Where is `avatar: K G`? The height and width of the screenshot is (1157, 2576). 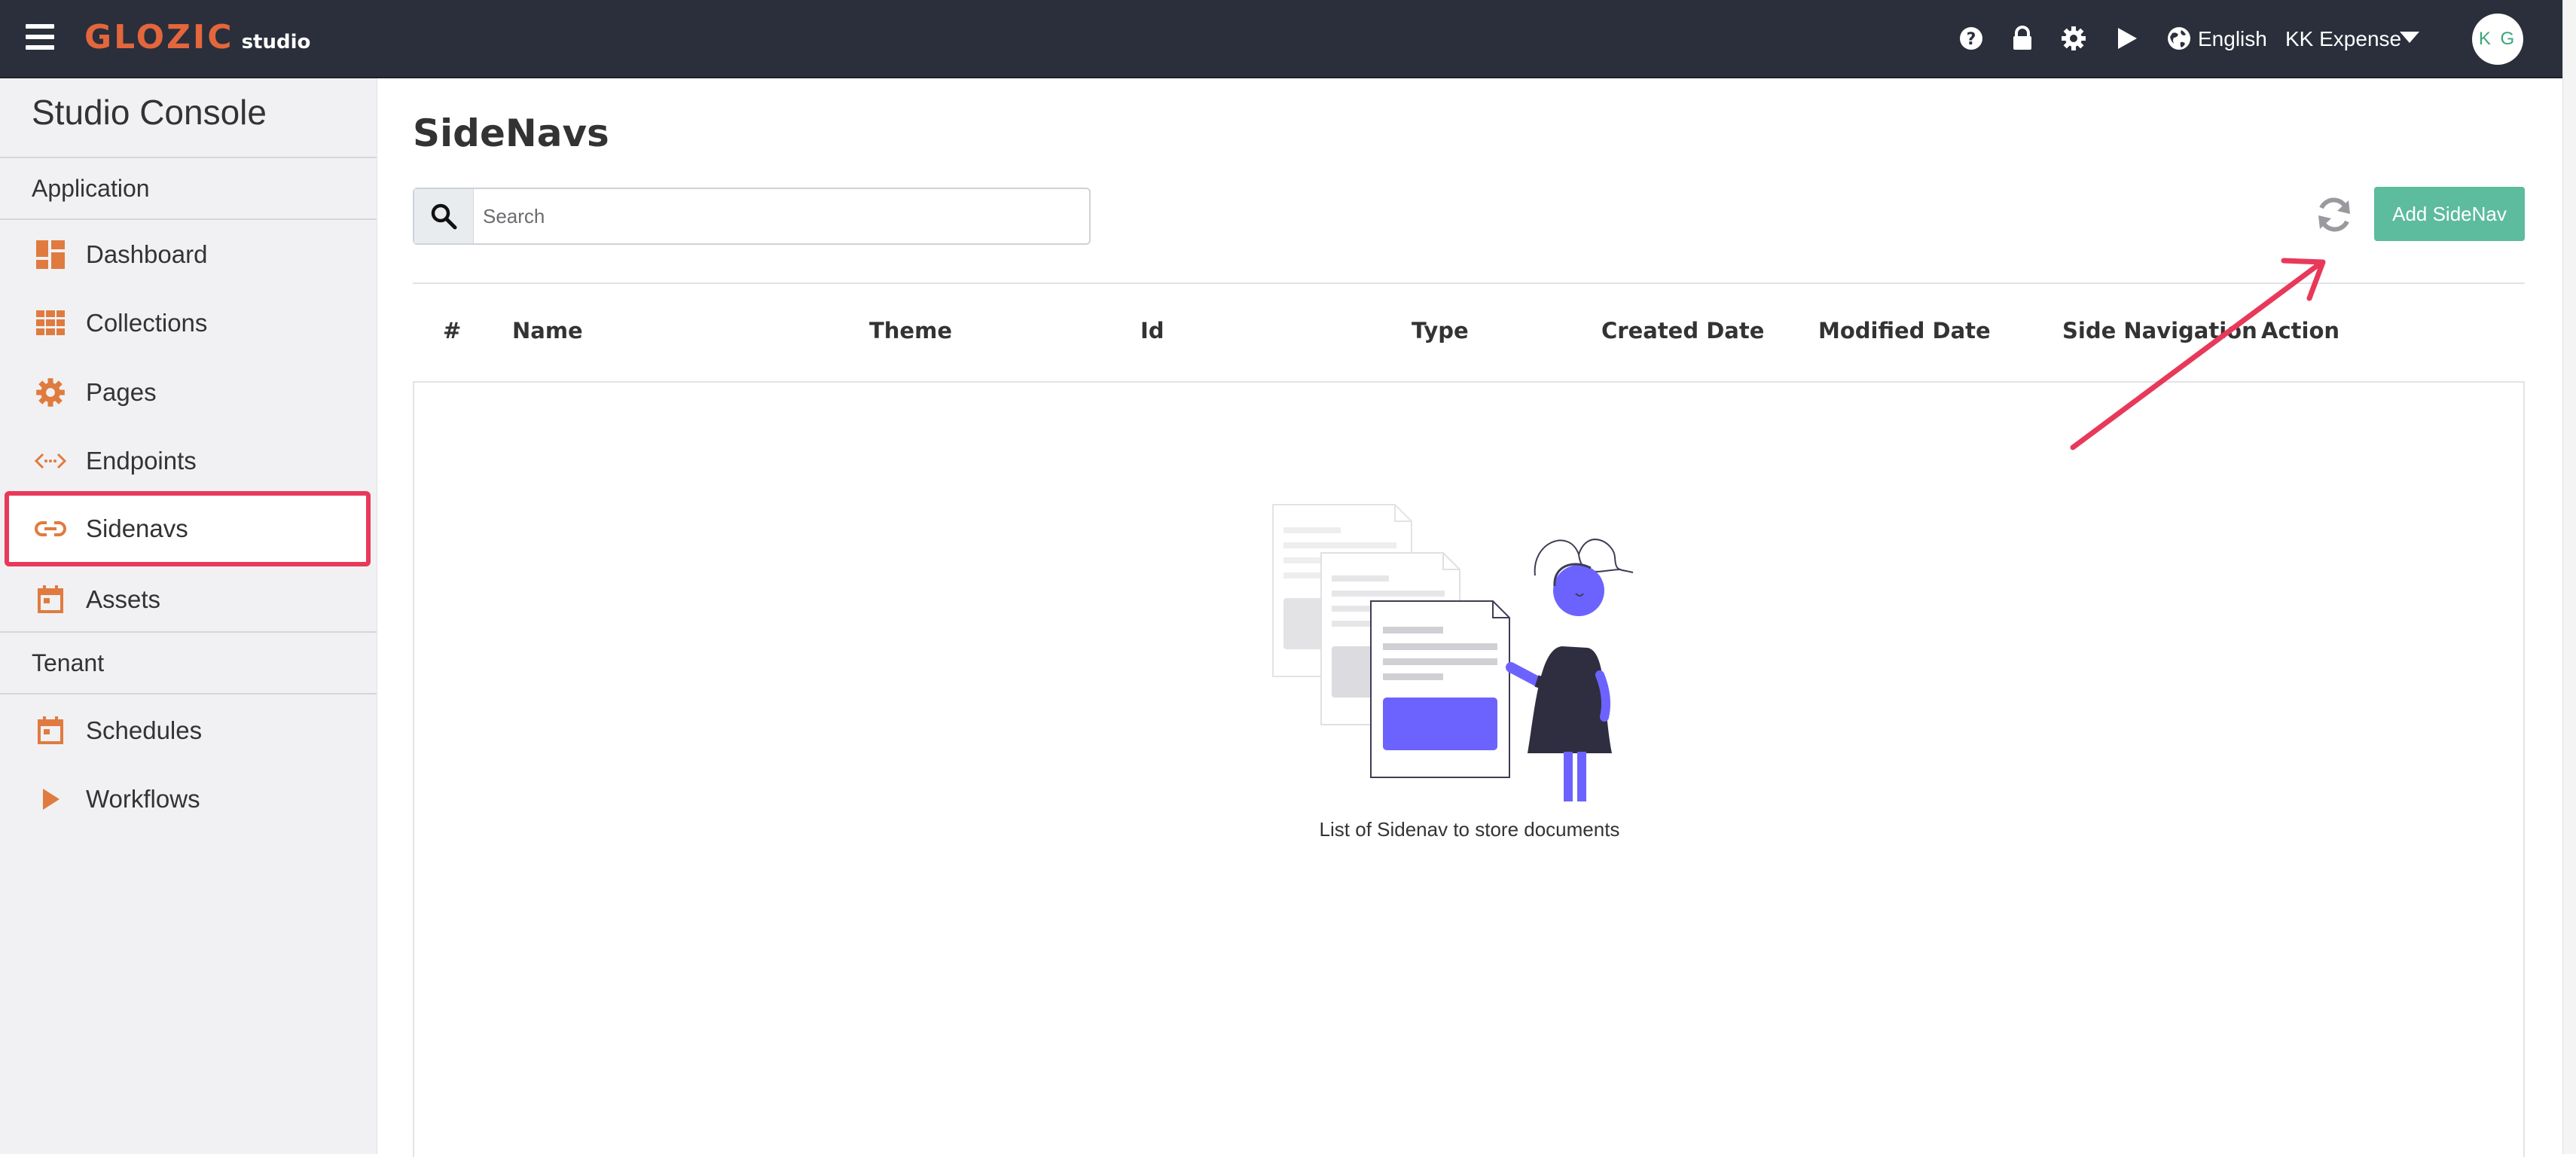 avatar: K G is located at coordinates (2498, 39).